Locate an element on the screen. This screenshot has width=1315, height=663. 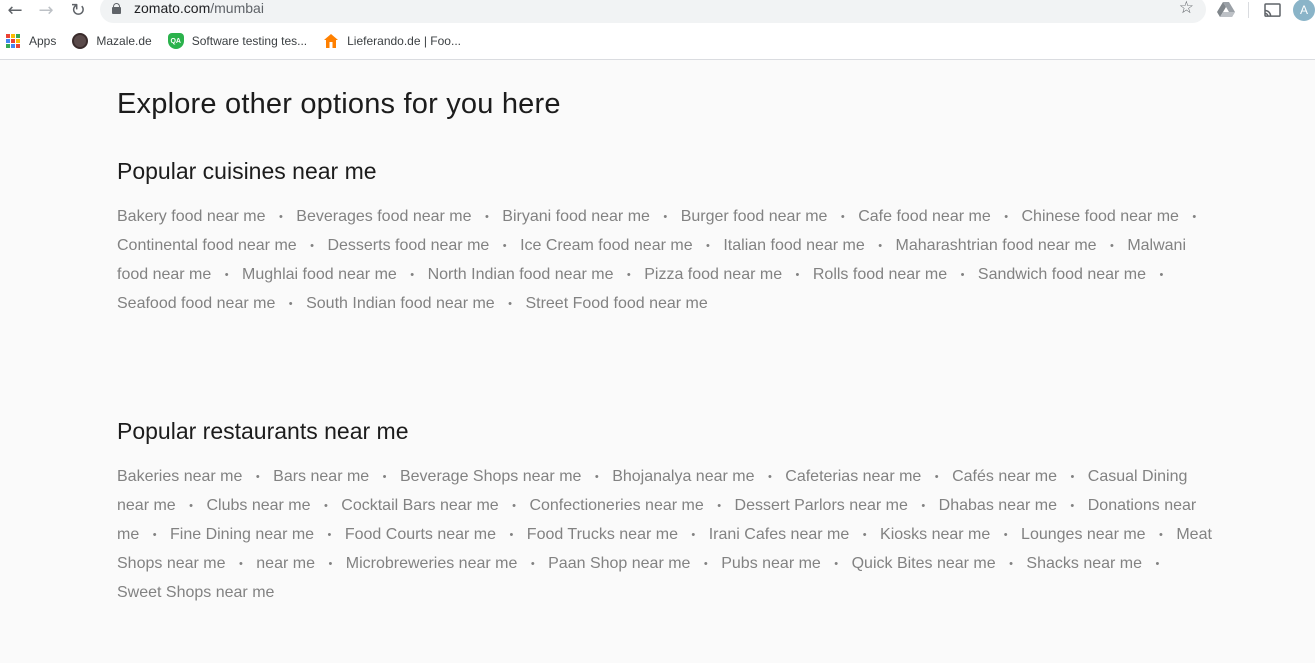
restaurants-link: Confectioneries near me is located at coordinates (616, 505).